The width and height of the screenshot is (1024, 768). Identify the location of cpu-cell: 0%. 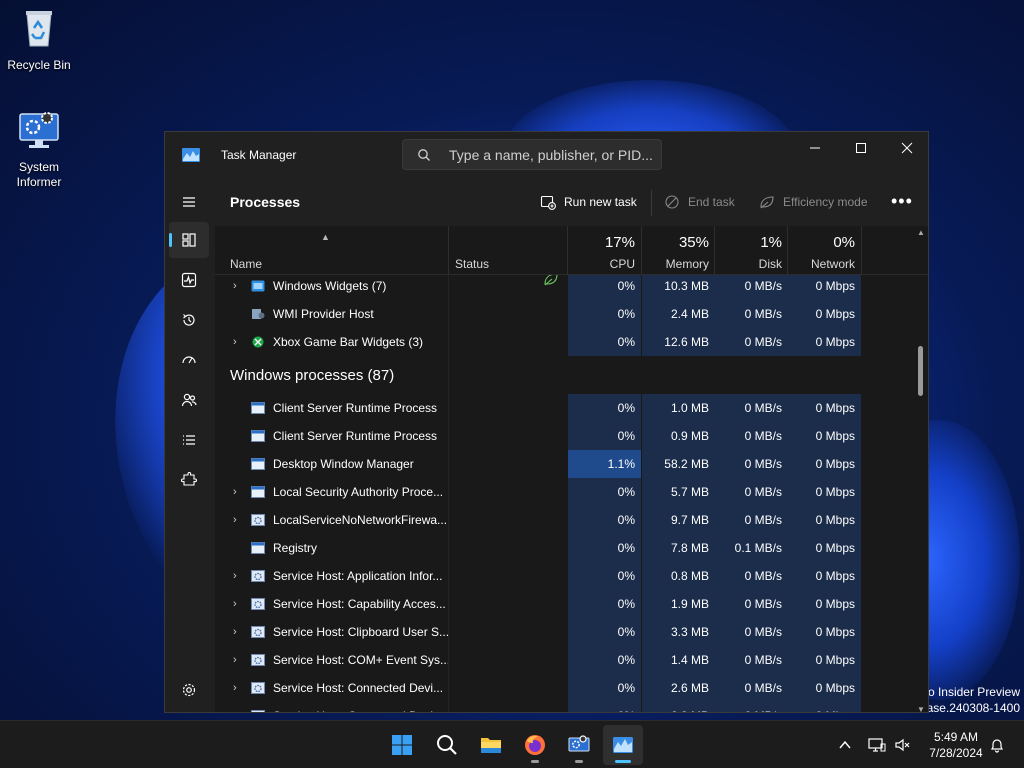
(604, 342).